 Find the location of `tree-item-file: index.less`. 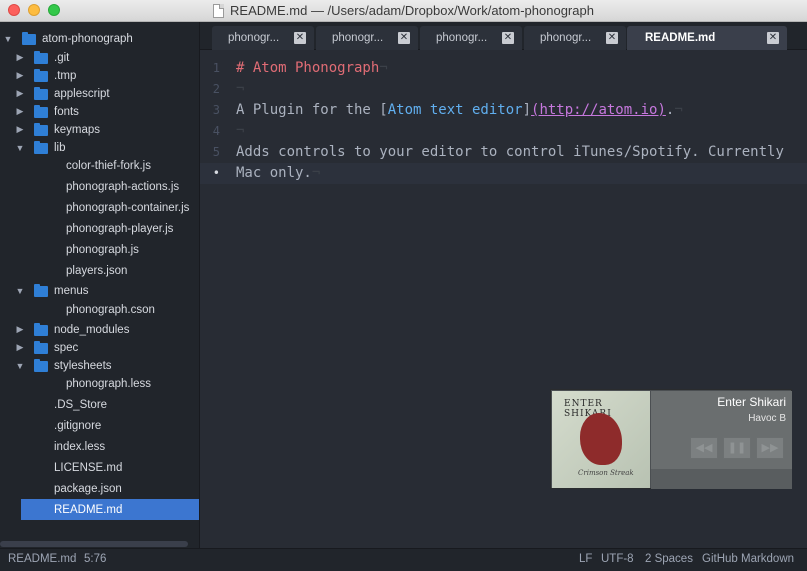

tree-item-file: index.less is located at coordinates (99, 446).